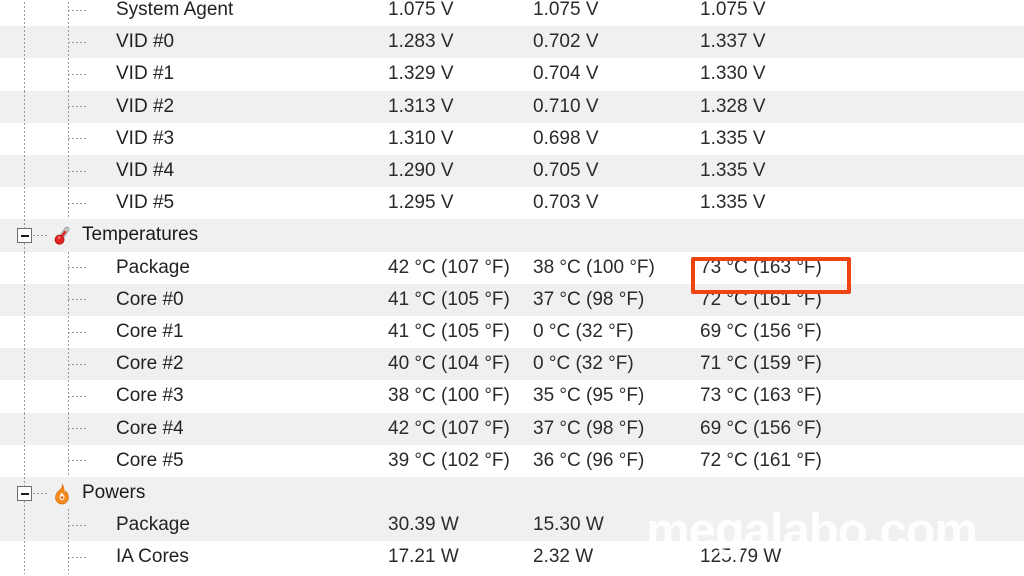  What do you see at coordinates (175, 10) in the screenshot?
I see `sensor-label: System Agent` at bounding box center [175, 10].